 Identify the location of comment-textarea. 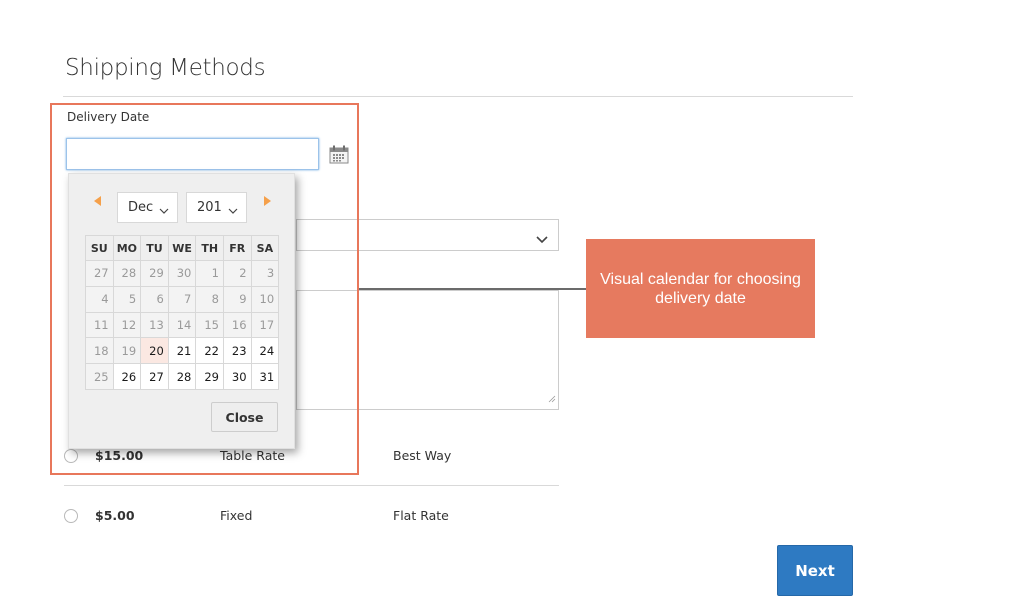
(427, 350).